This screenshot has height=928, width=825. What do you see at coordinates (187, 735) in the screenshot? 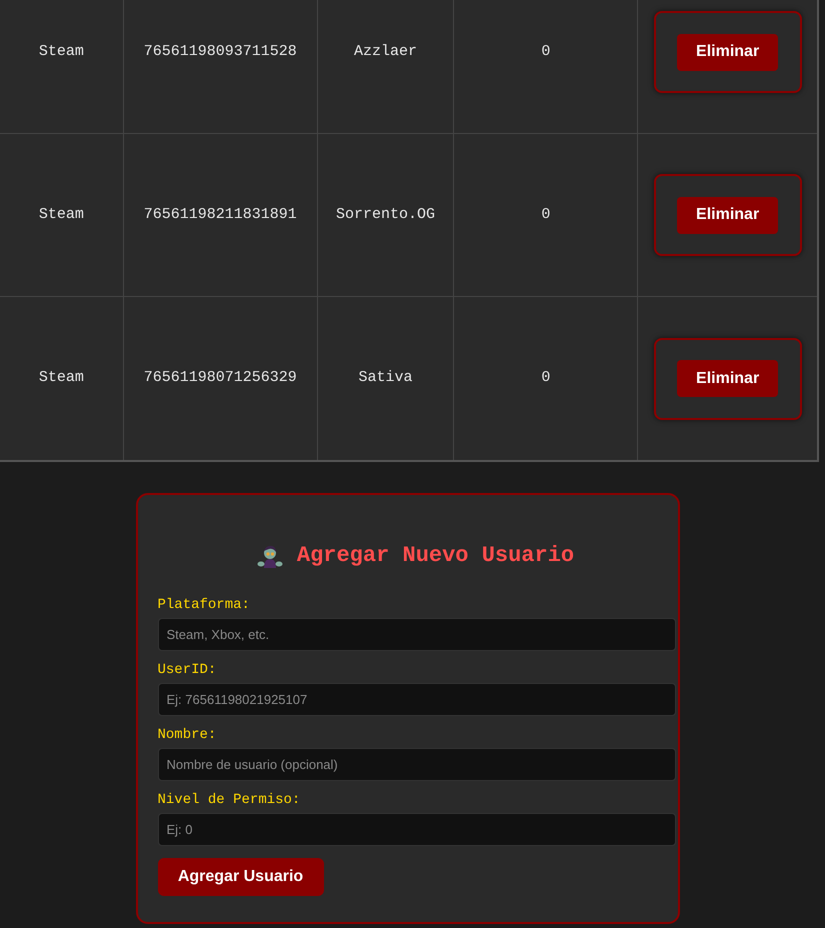
I see `field-label: Nombre:` at bounding box center [187, 735].